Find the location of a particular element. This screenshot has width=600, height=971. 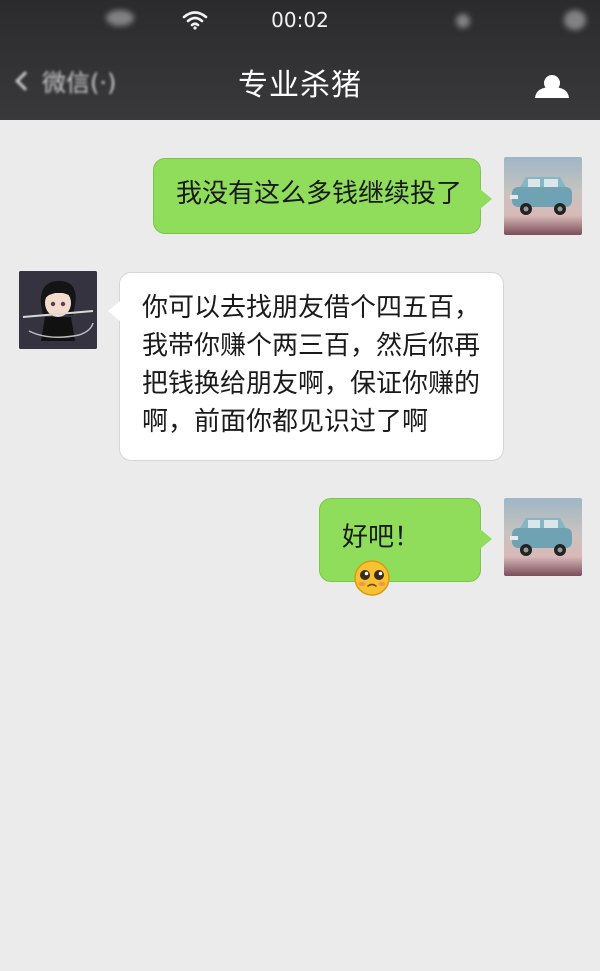

status-indicator-blurred is located at coordinates (463, 21).